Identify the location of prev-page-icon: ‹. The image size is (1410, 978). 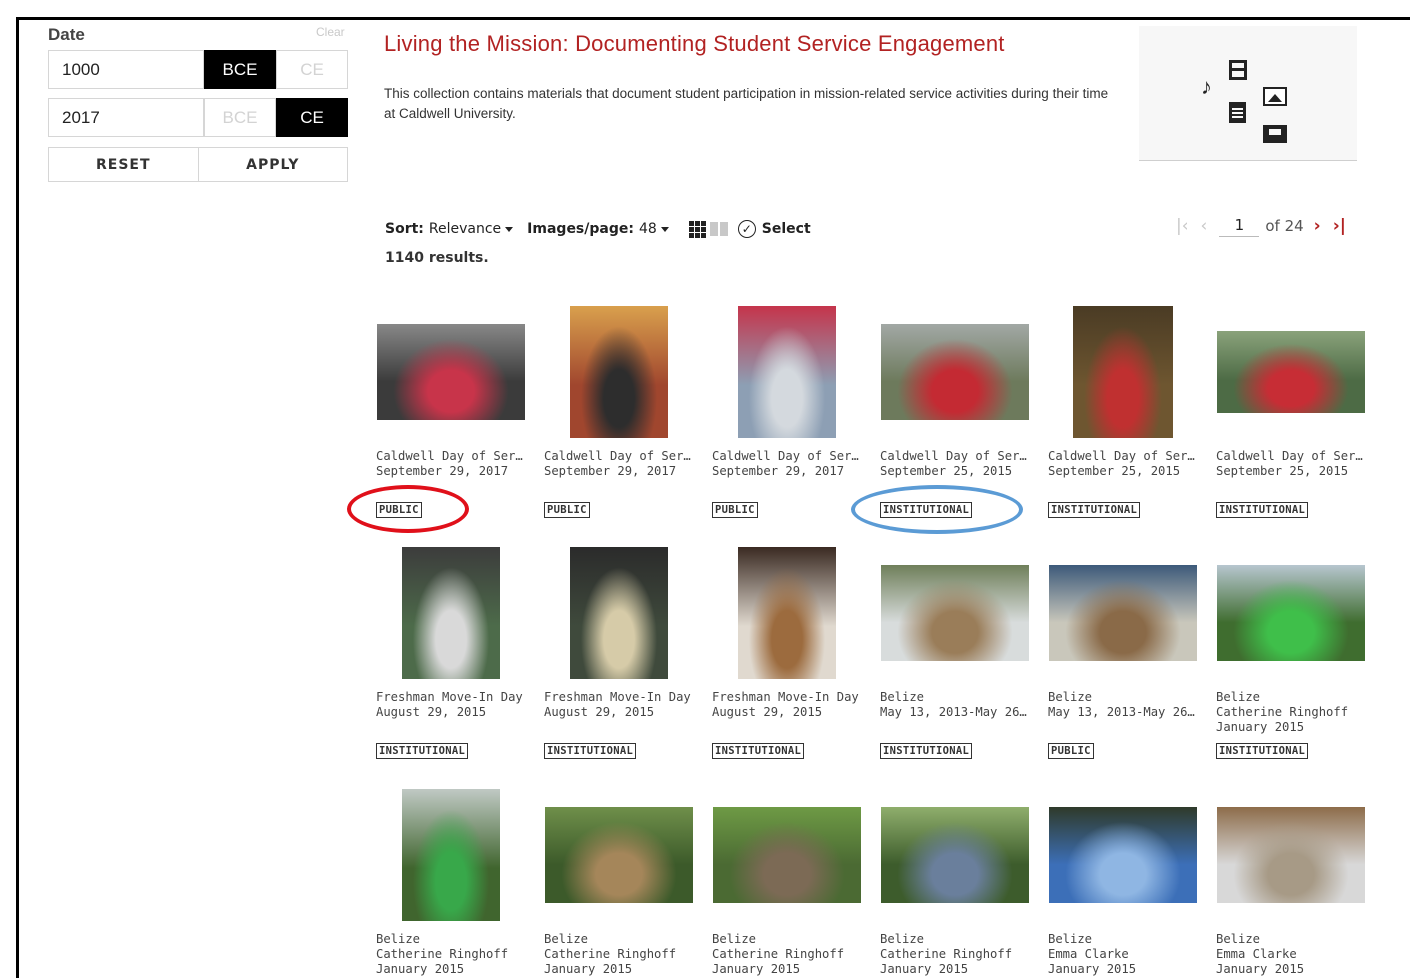
(1204, 226).